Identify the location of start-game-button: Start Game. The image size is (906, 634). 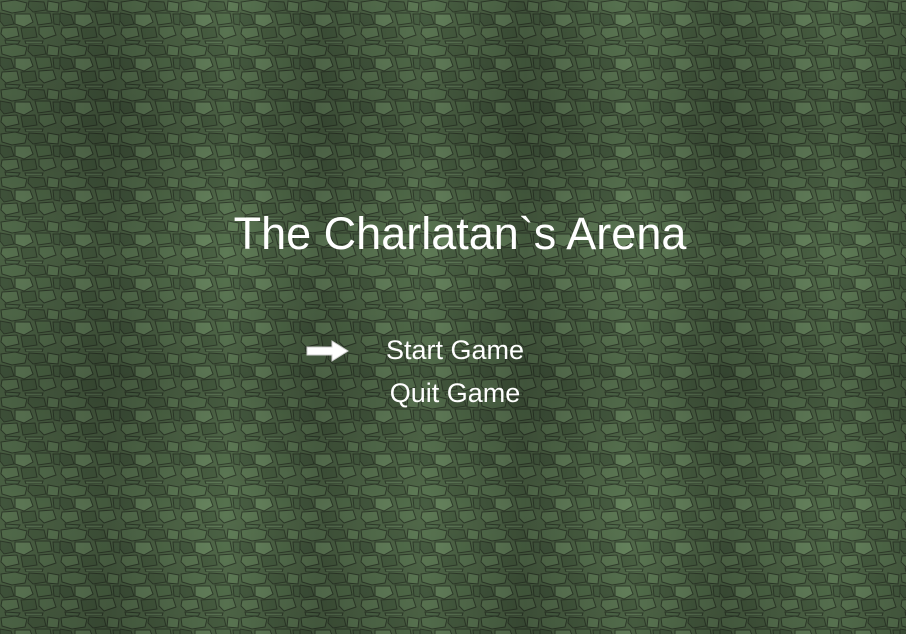
(455, 350).